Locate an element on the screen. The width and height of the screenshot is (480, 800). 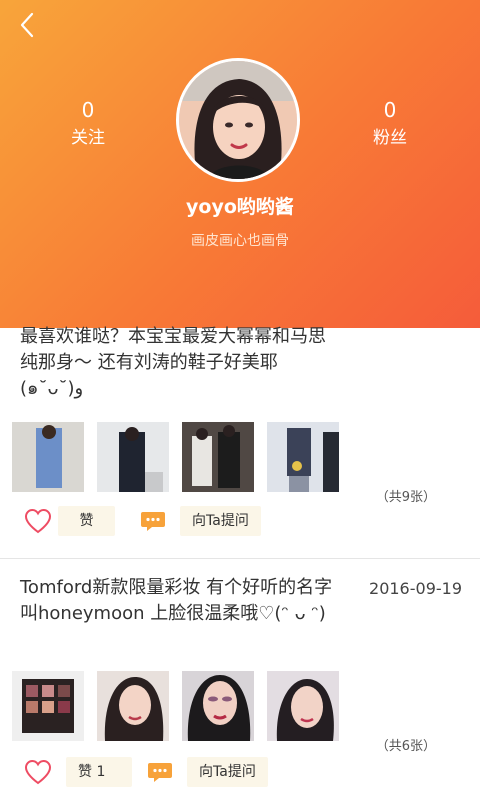
avatar-photo is located at coordinates (238, 120).